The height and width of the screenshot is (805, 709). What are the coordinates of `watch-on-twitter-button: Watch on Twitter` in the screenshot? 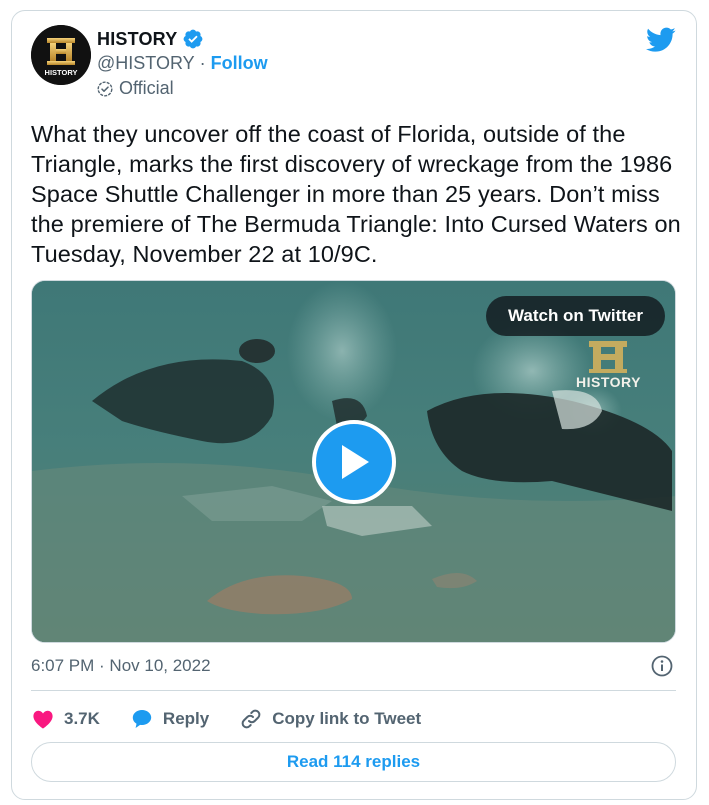 It's located at (575, 316).